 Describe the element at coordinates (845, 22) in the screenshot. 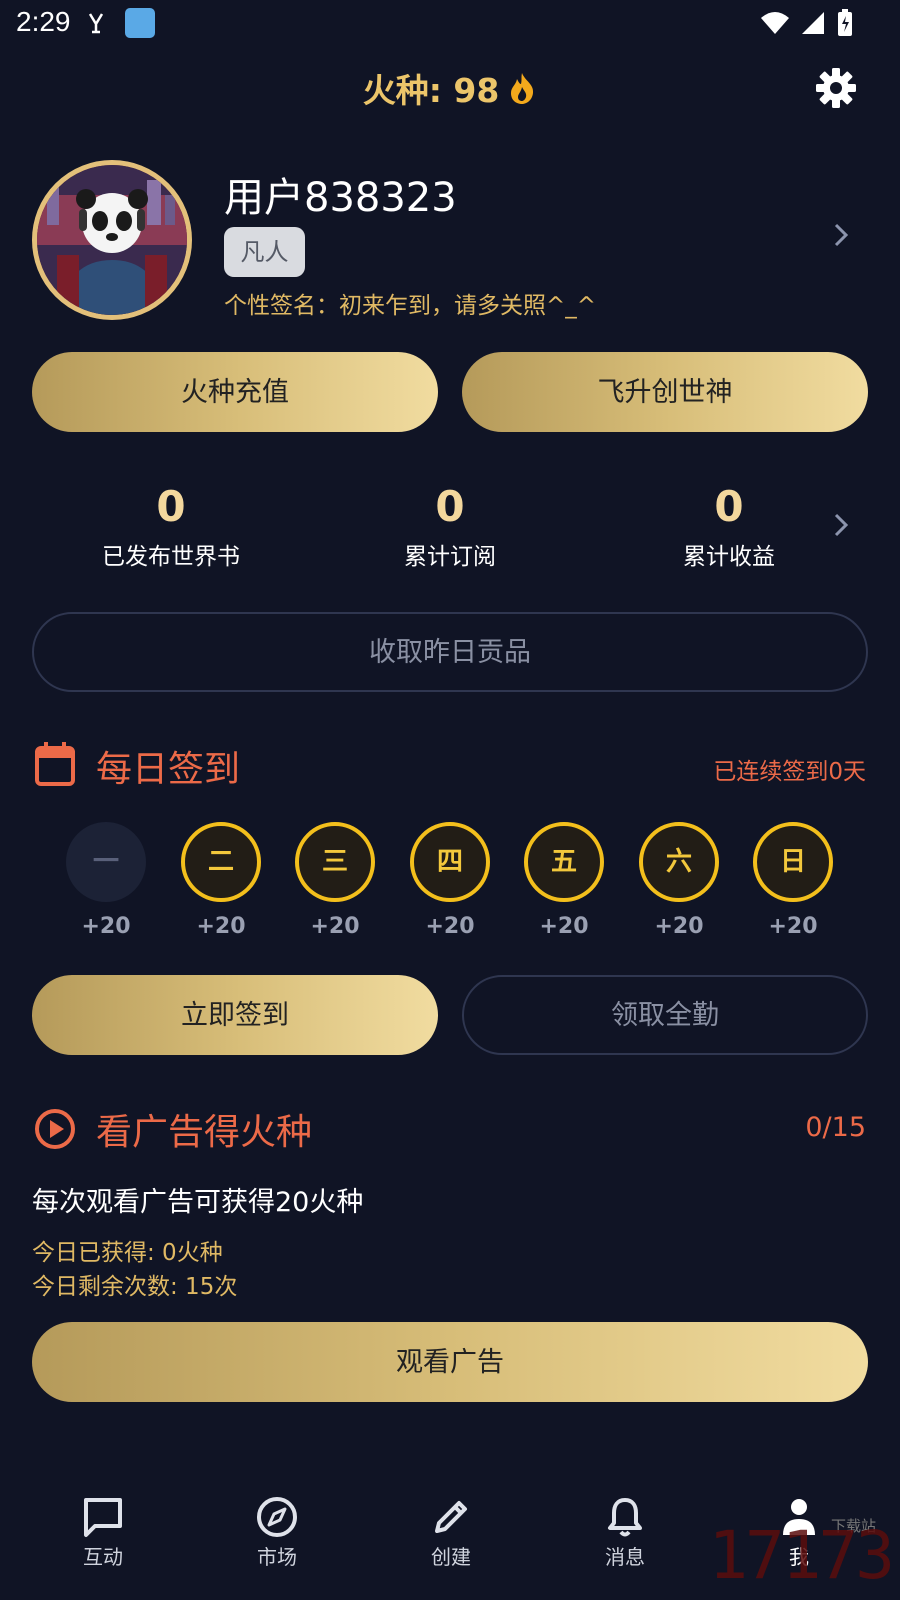

I see `battery-icon` at that location.